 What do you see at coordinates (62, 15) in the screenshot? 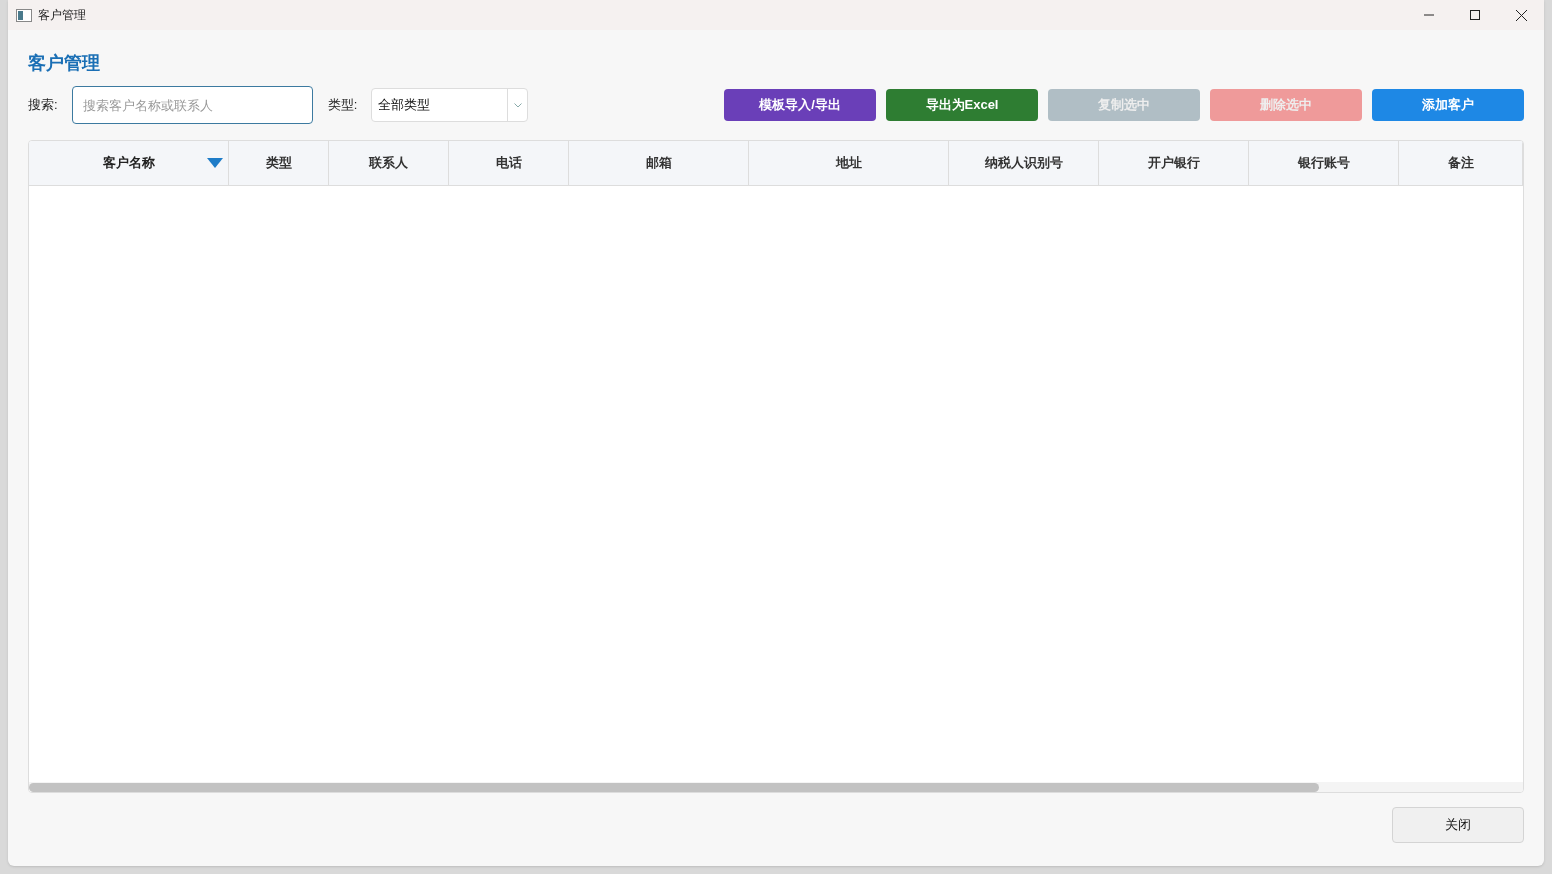
I see `window-title: 客户管理` at bounding box center [62, 15].